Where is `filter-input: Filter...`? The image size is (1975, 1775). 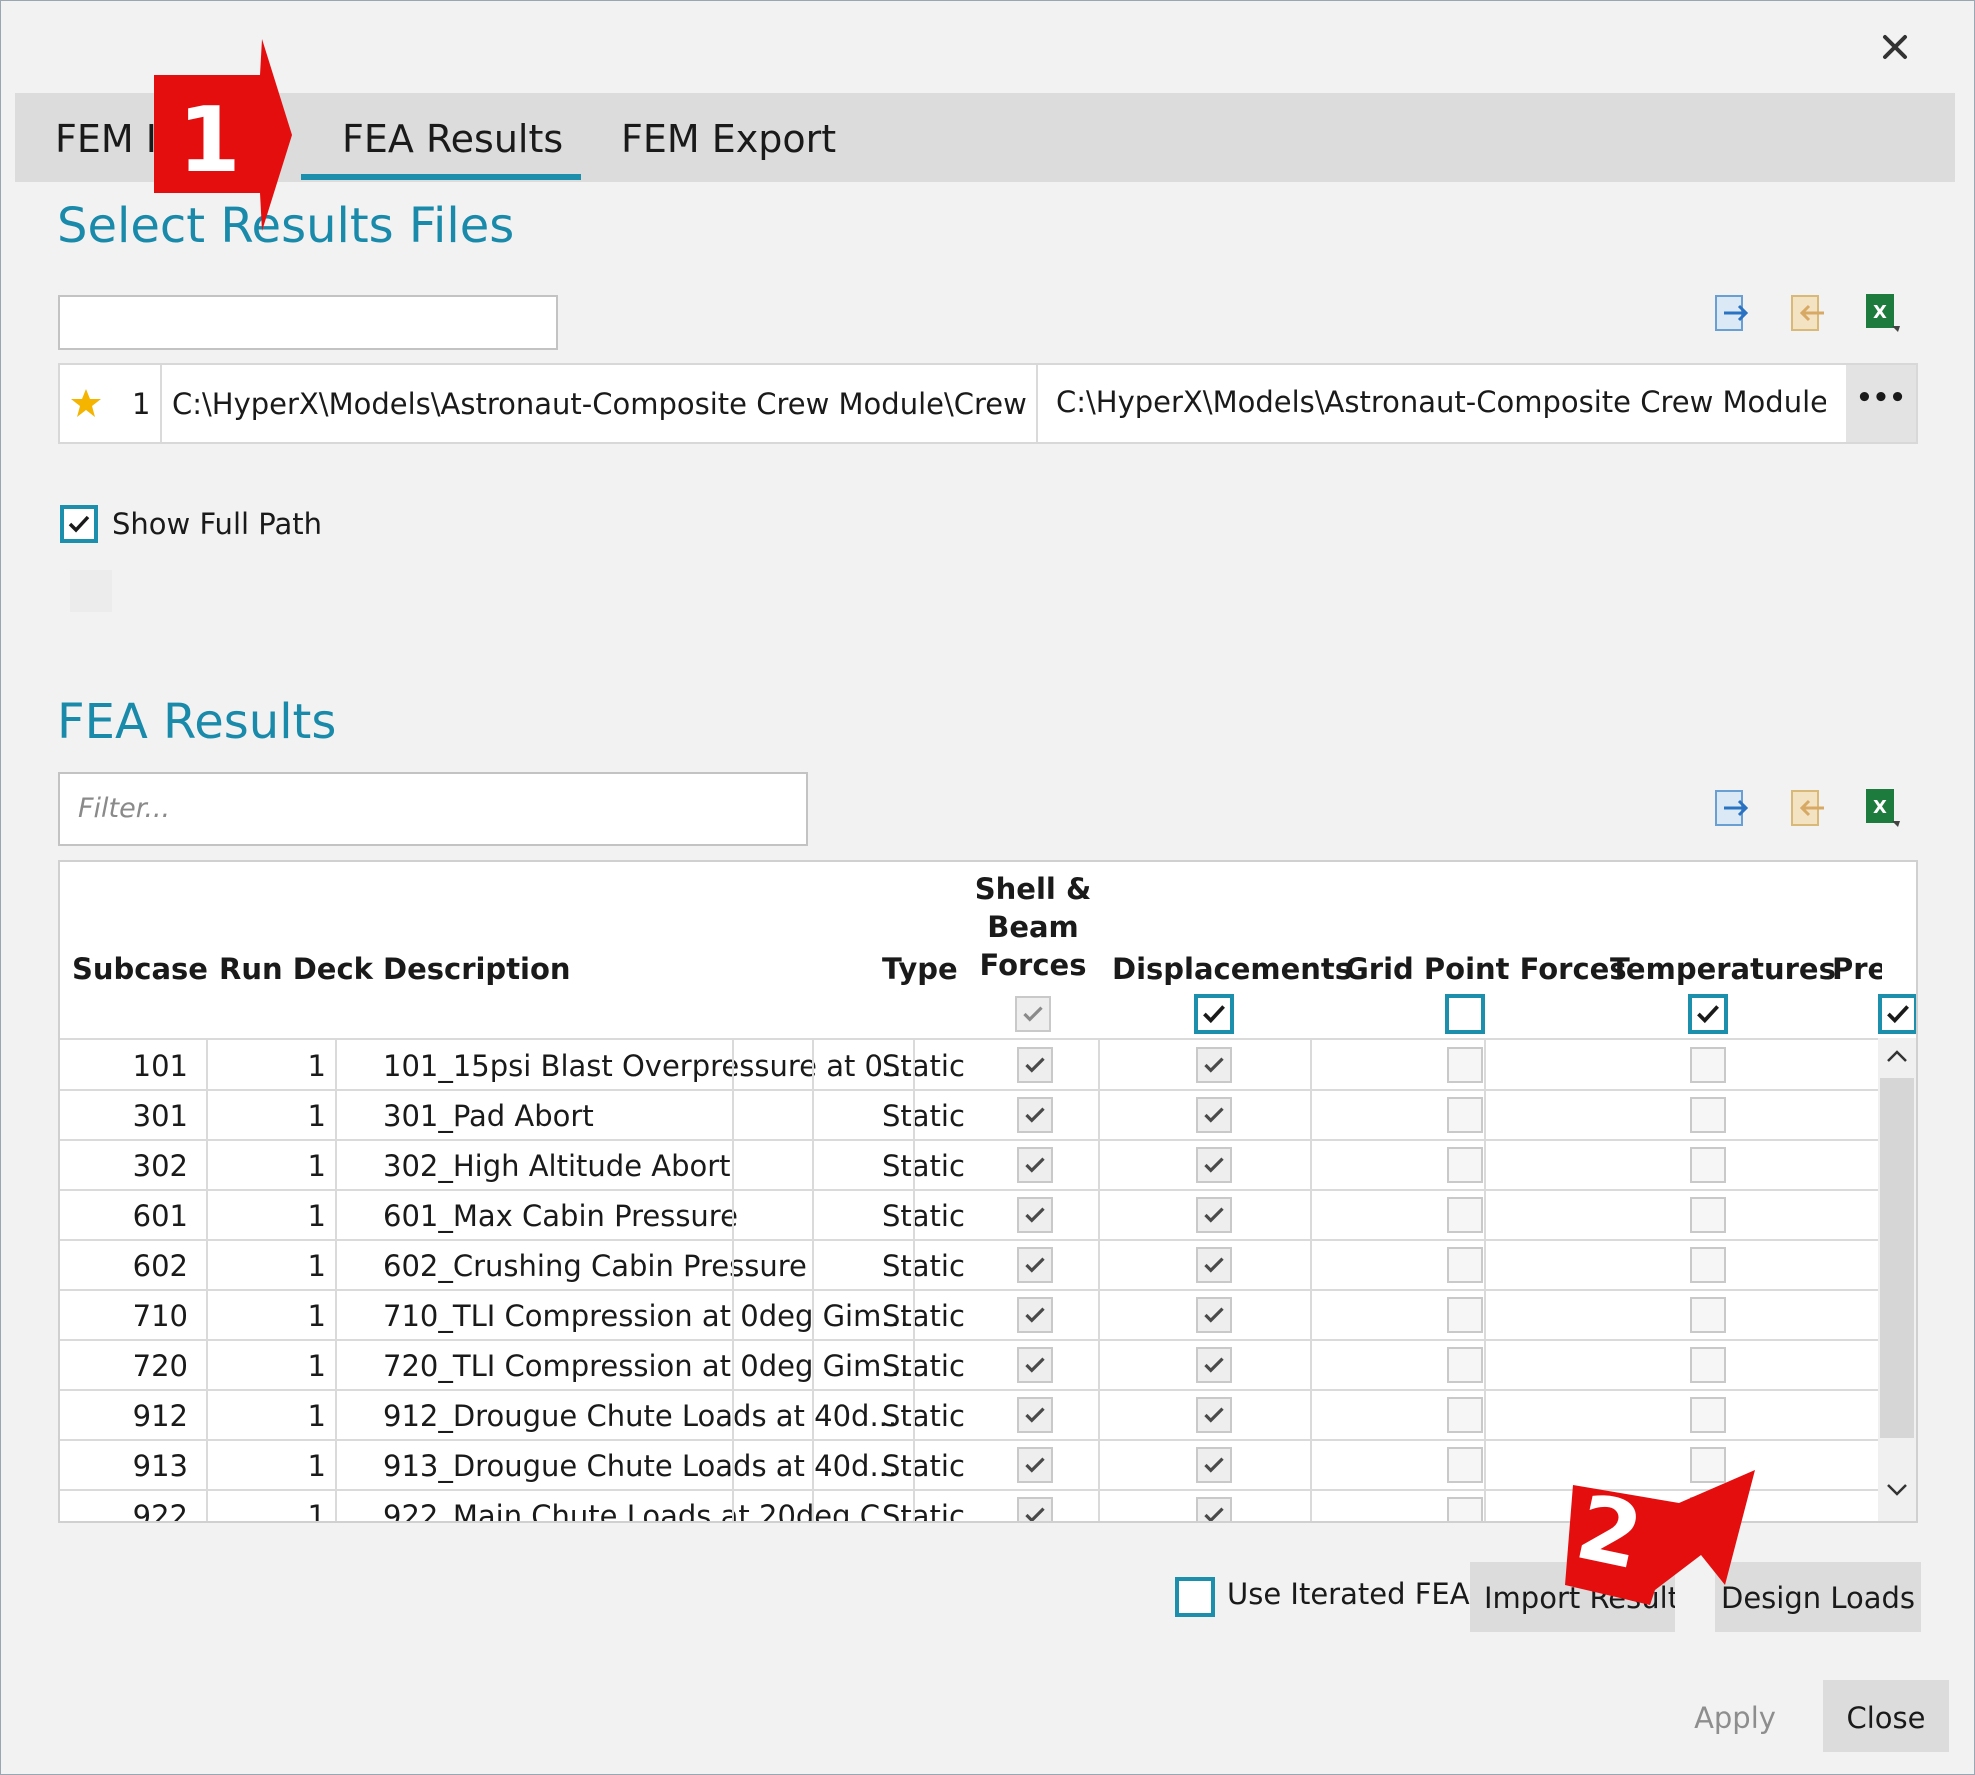
filter-input: Filter... is located at coordinates (433, 809).